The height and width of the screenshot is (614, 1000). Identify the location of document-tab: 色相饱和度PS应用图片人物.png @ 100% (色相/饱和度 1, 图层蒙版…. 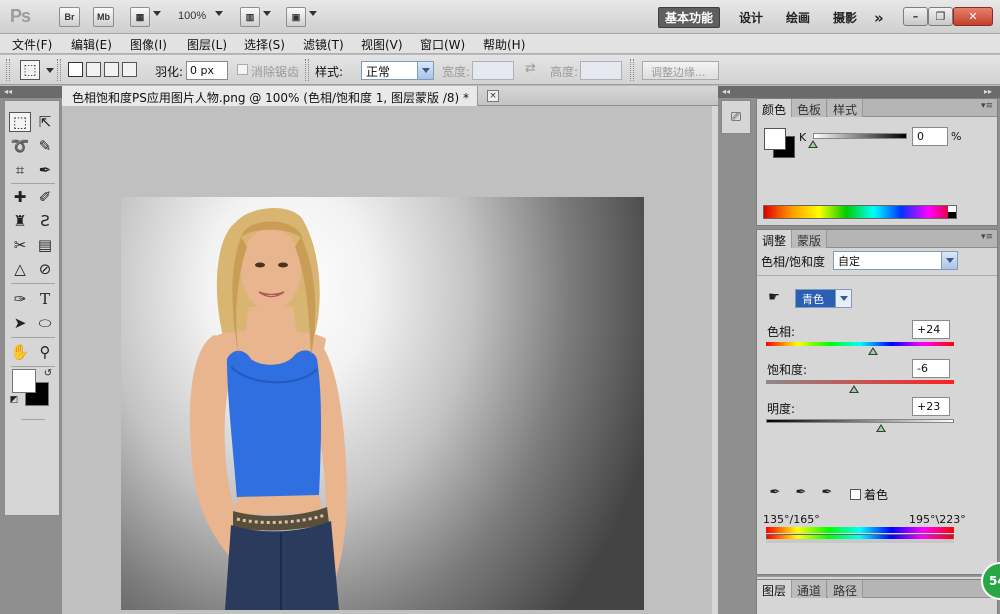
(270, 96).